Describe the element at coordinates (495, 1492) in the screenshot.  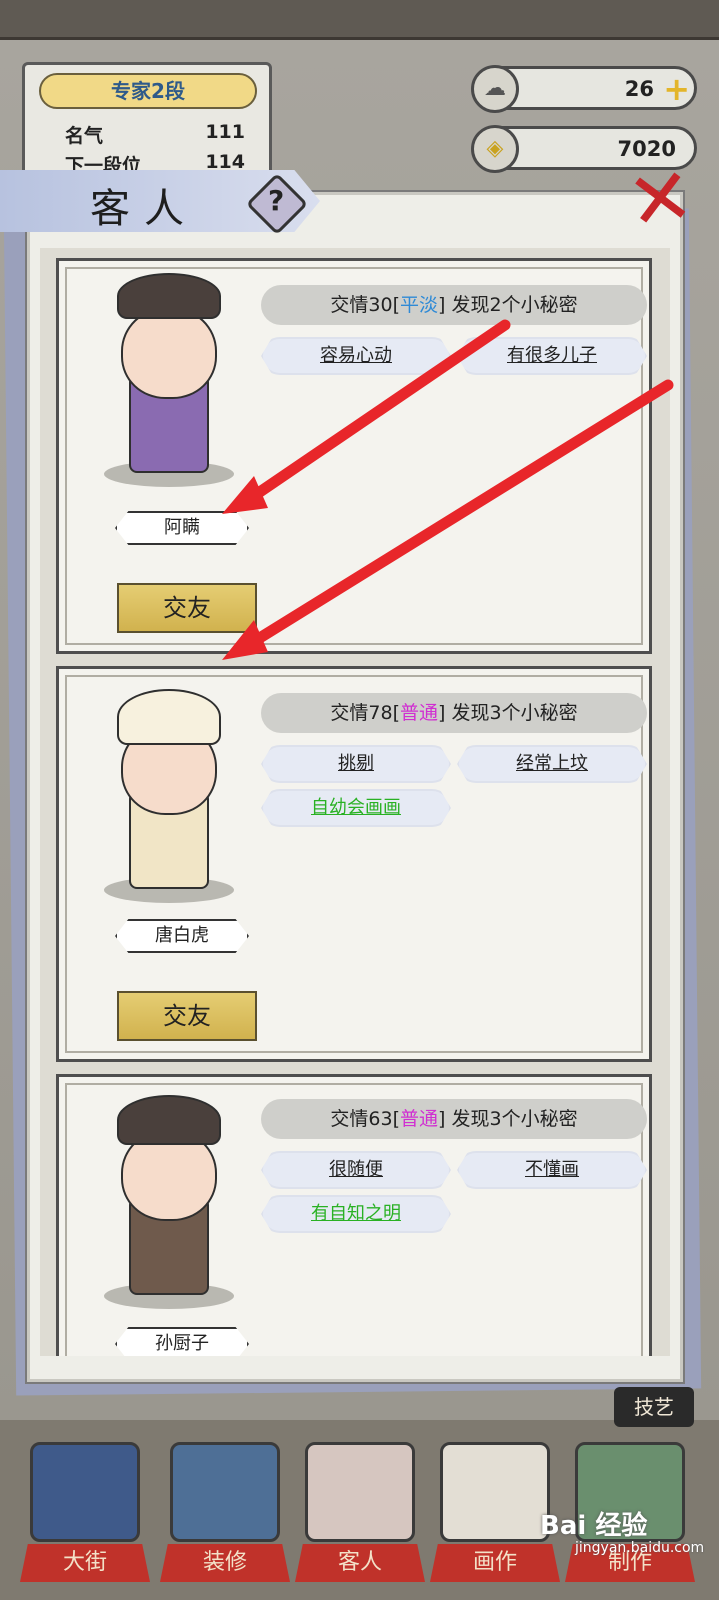
I see `scroll-painting-icon` at that location.